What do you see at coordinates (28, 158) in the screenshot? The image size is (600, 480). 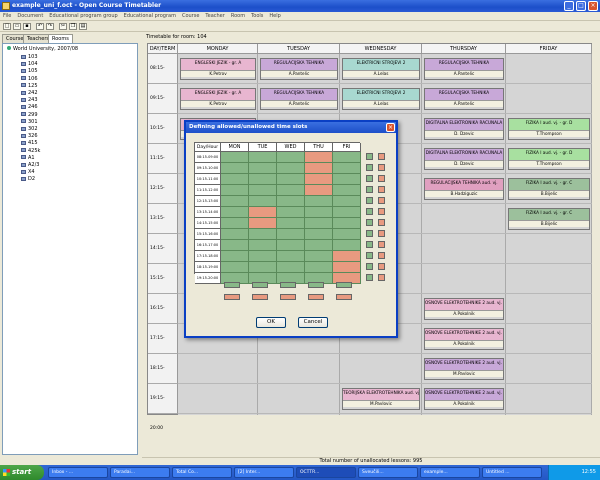 I see `tree-room-item: A1` at bounding box center [28, 158].